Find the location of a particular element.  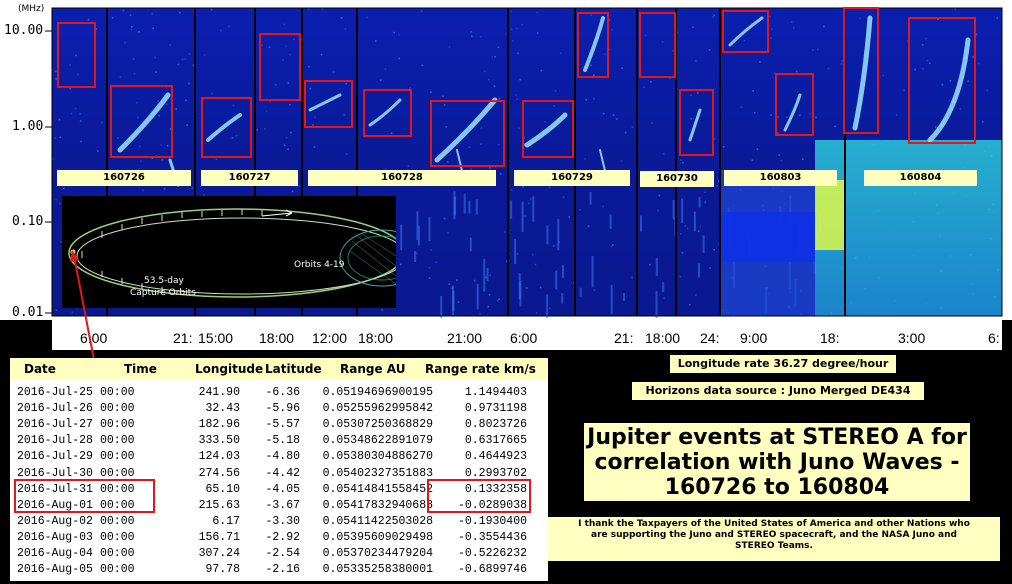

table-cell-lat: -4.80 is located at coordinates (282, 457).